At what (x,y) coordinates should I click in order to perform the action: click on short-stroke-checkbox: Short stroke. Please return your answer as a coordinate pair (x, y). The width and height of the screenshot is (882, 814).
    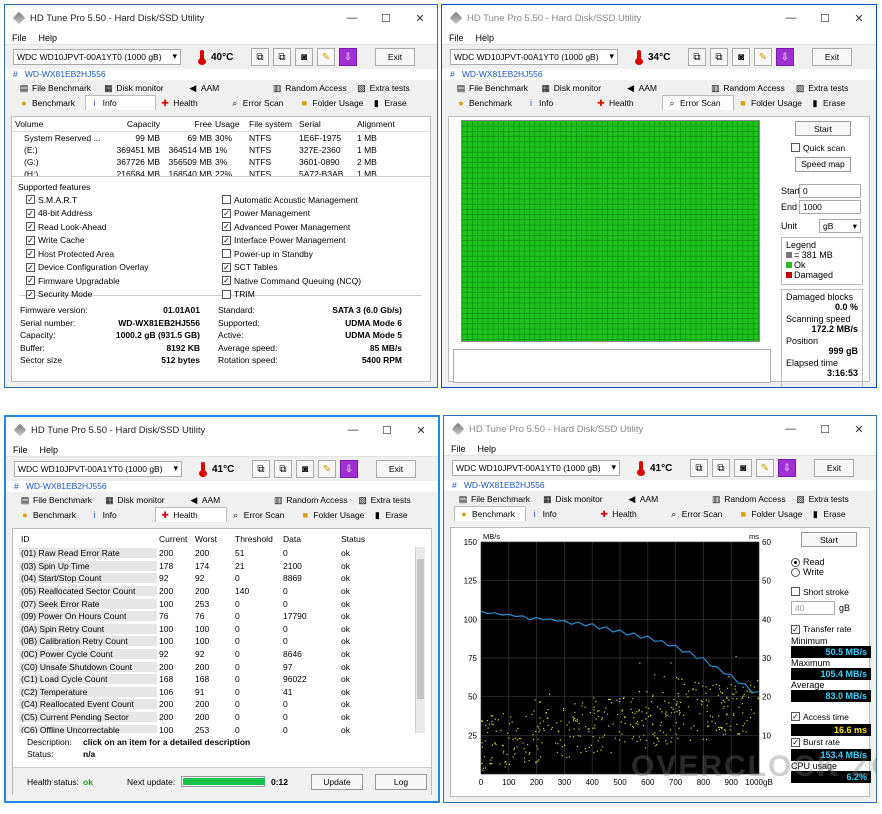
    Looking at the image, I should click on (831, 592).